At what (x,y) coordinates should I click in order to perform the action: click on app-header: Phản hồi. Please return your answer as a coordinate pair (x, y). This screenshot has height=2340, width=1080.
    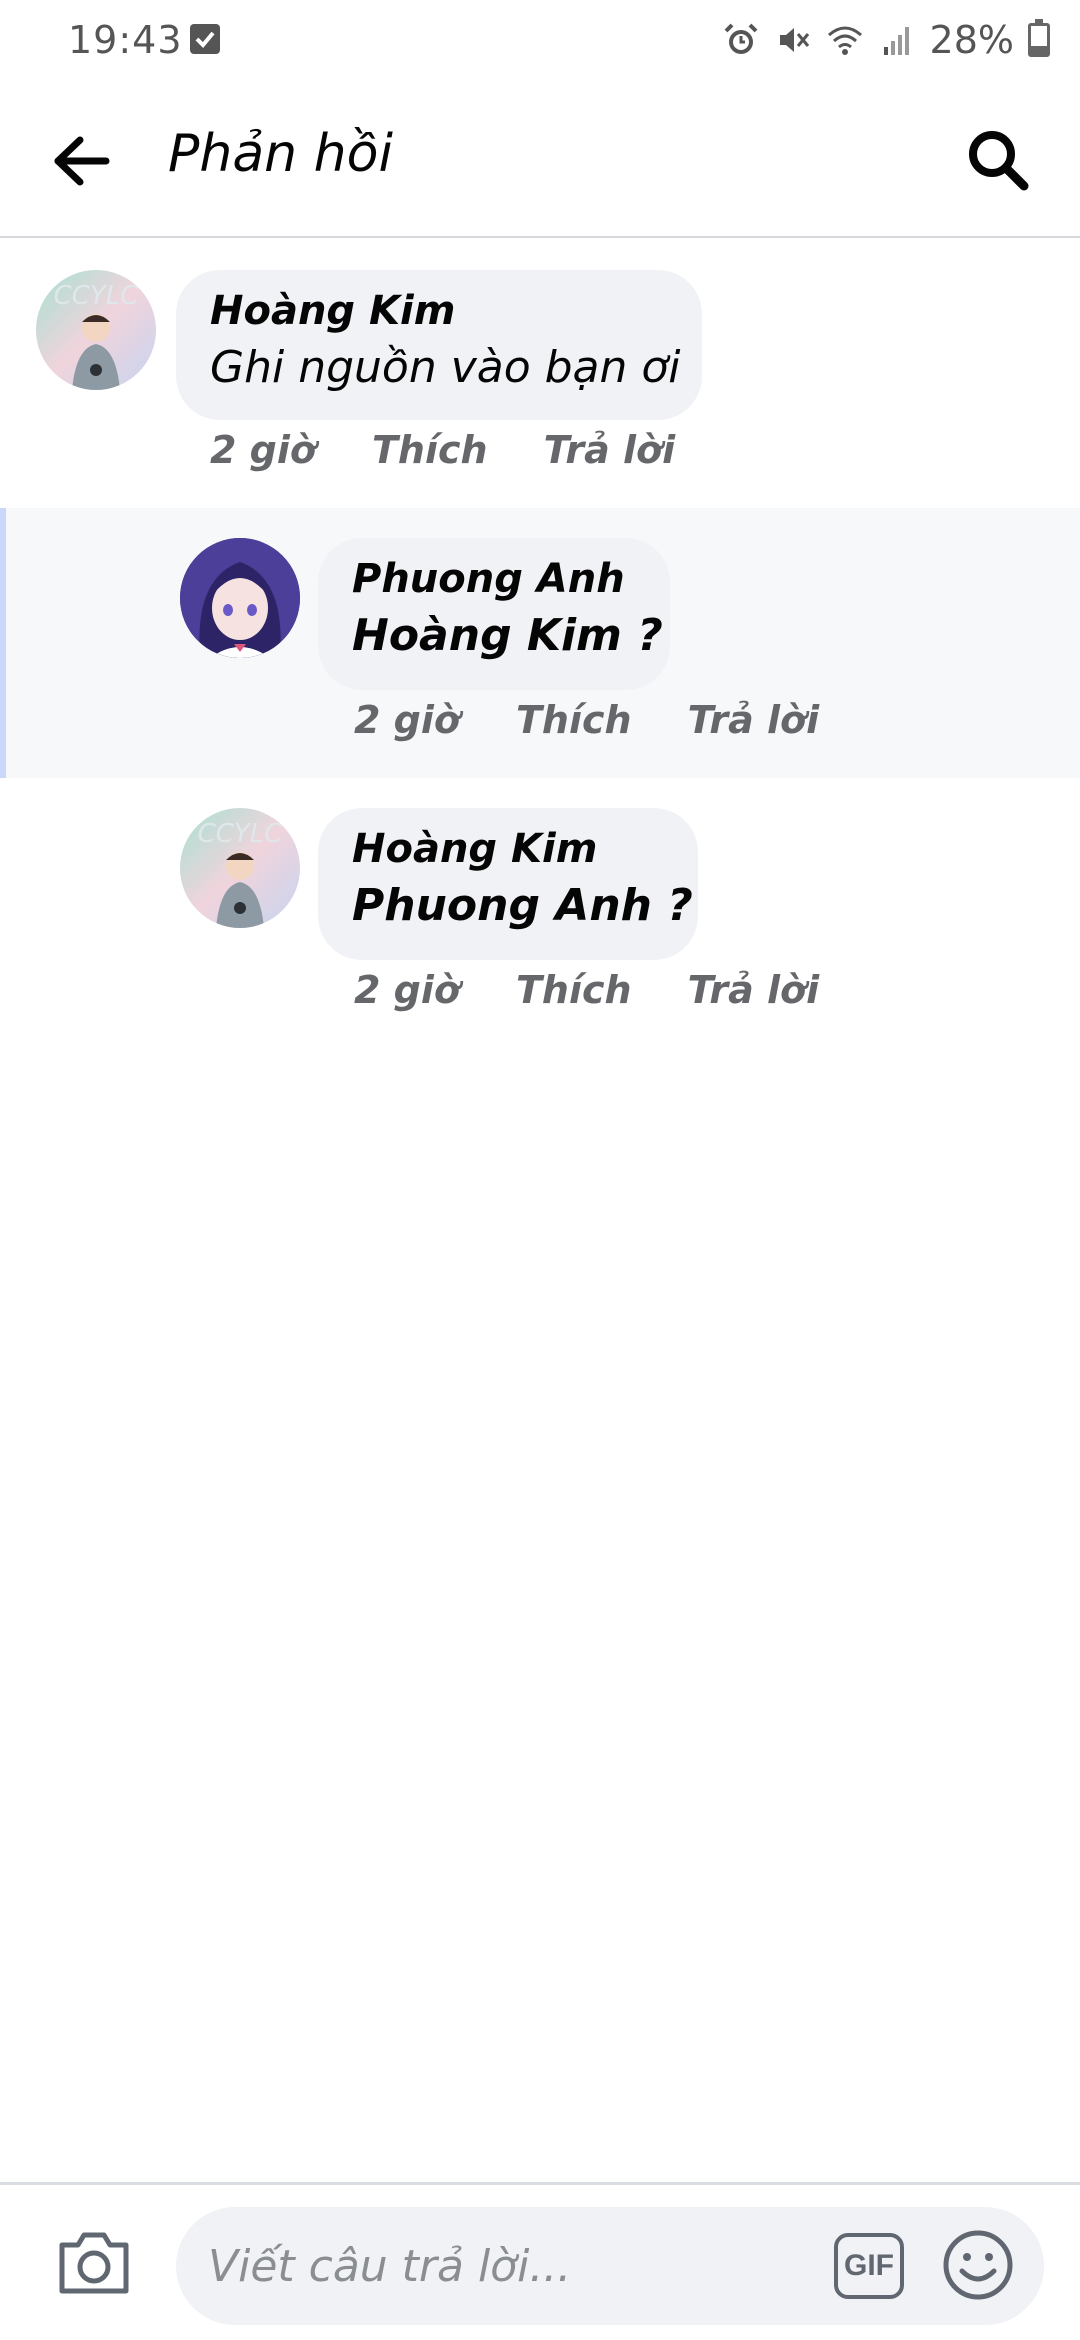
    Looking at the image, I should click on (540, 161).